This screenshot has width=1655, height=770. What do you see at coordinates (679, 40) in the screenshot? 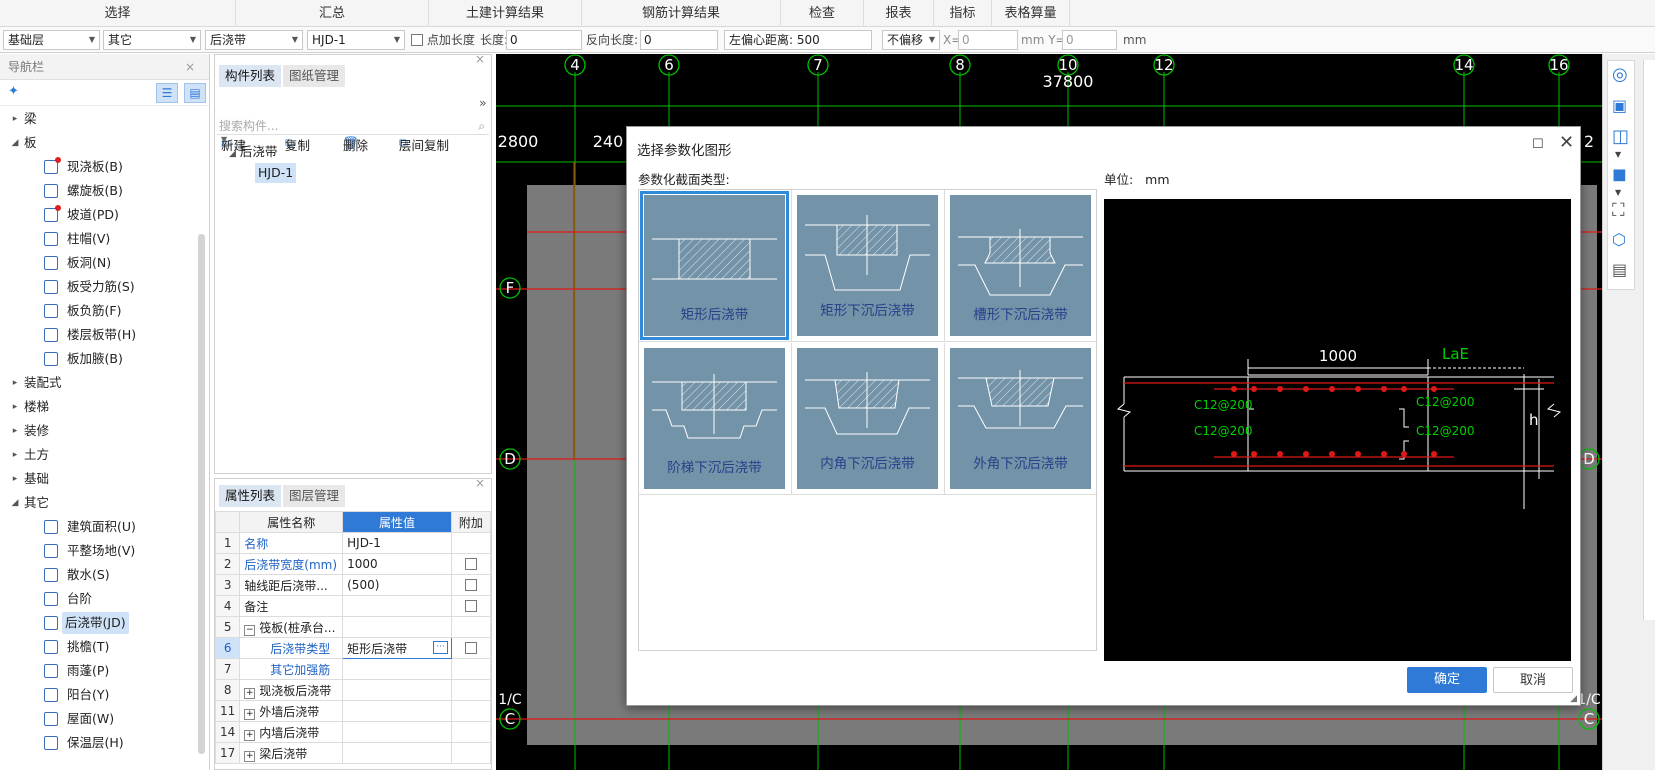
I see `reverse-length-input: 0` at bounding box center [679, 40].